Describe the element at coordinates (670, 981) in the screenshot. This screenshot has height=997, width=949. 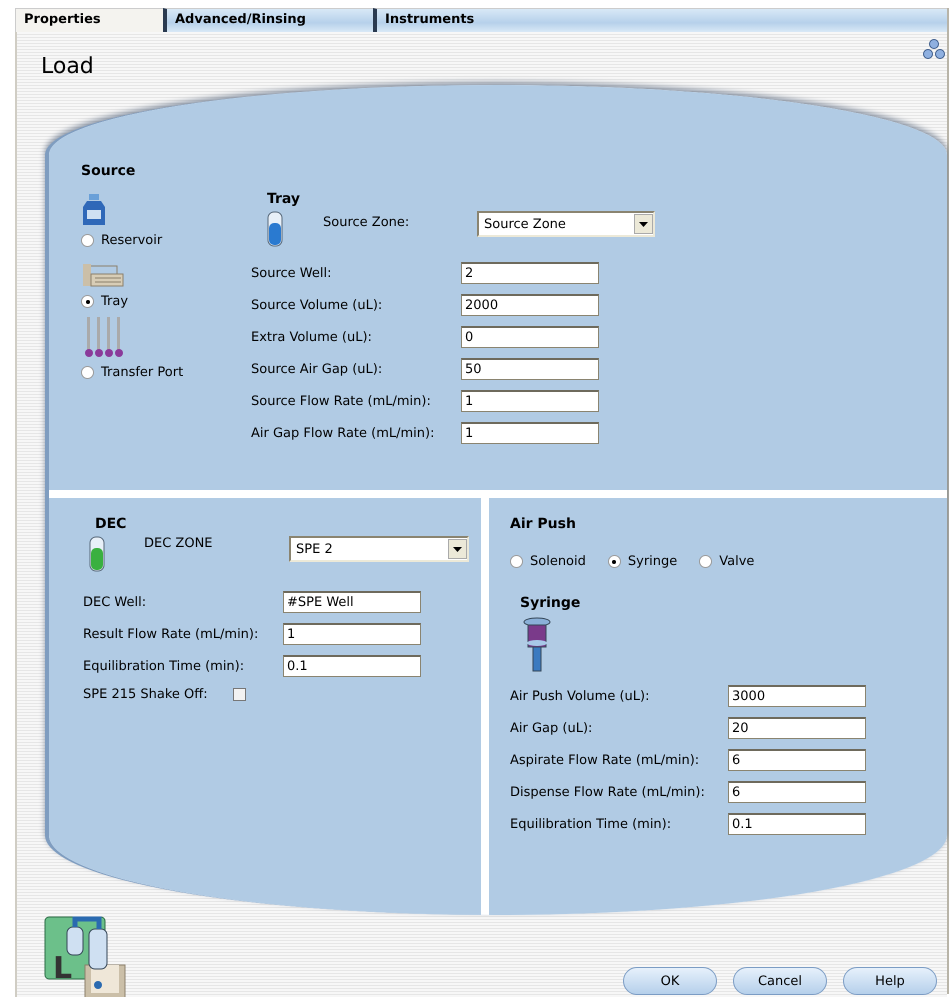
I see `dialog-button: OK` at that location.